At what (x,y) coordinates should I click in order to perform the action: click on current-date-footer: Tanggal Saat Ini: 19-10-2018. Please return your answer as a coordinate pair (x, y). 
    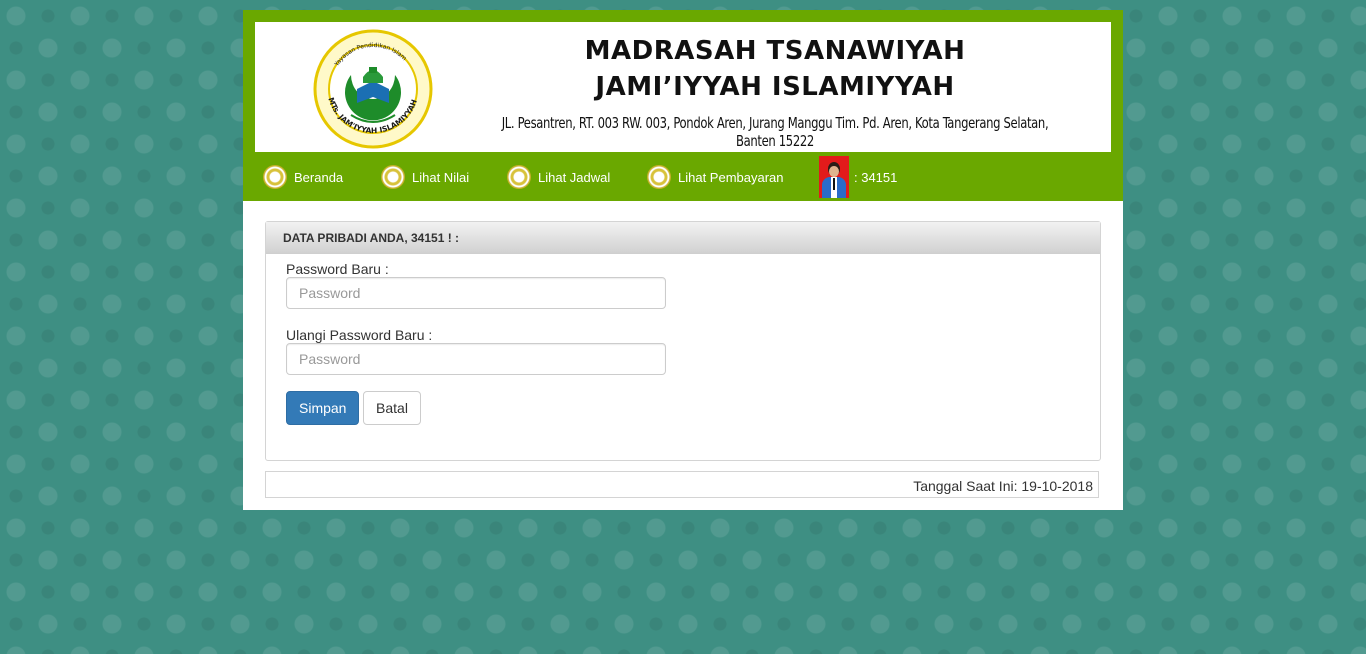
    Looking at the image, I should click on (682, 484).